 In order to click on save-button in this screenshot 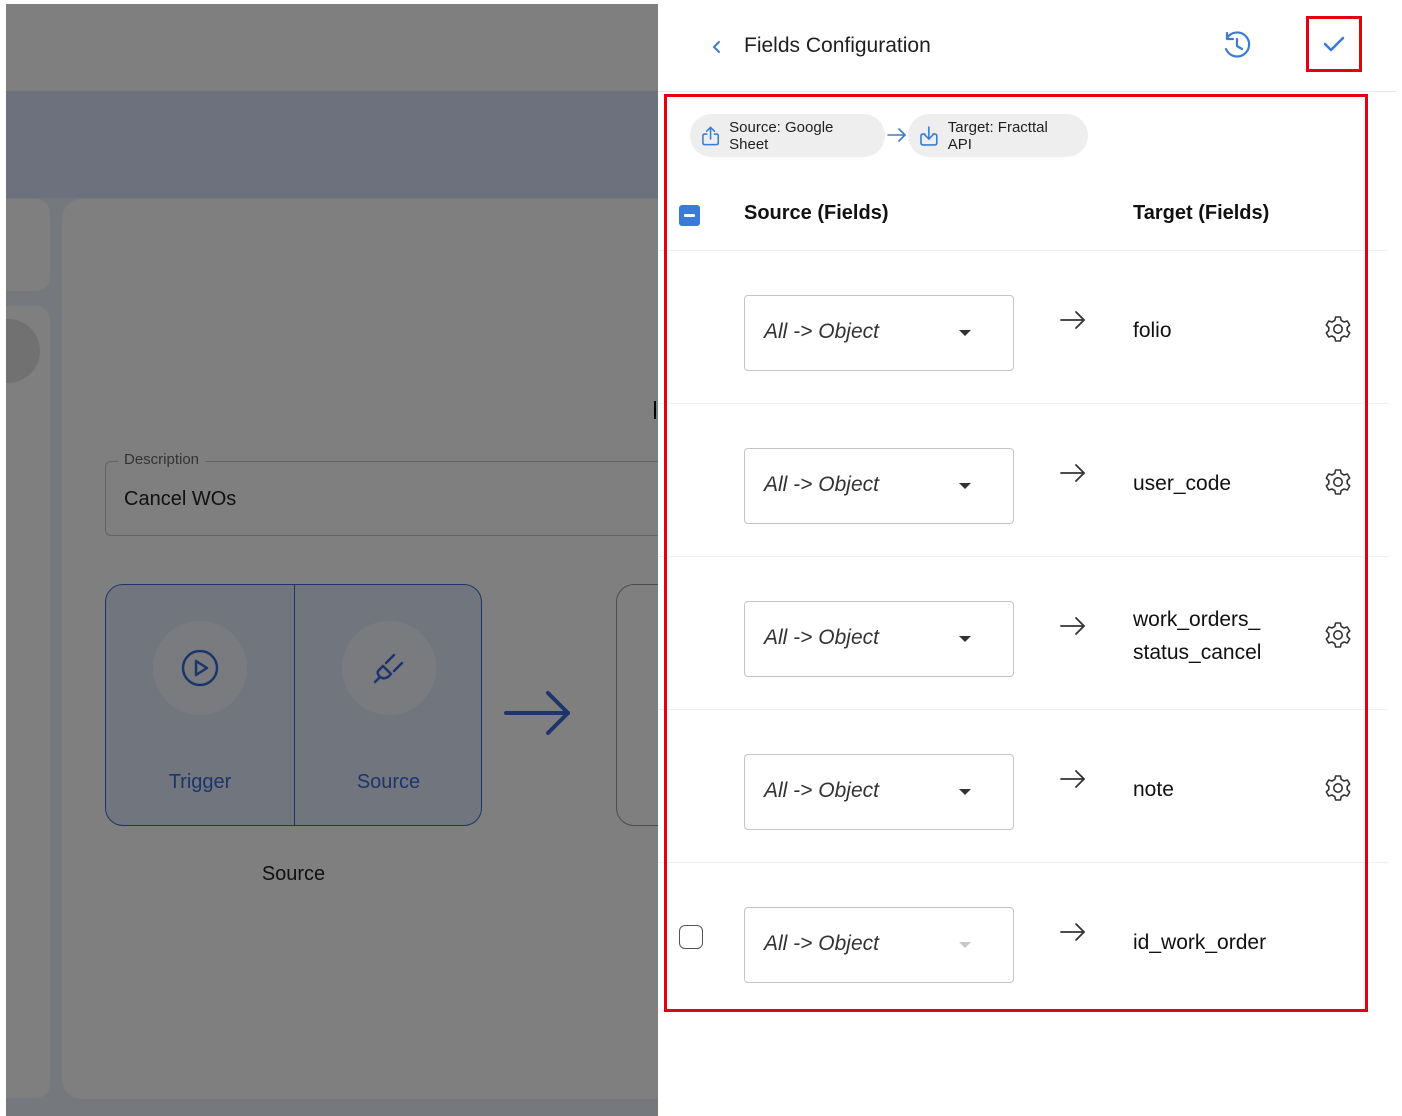, I will do `click(1334, 44)`.